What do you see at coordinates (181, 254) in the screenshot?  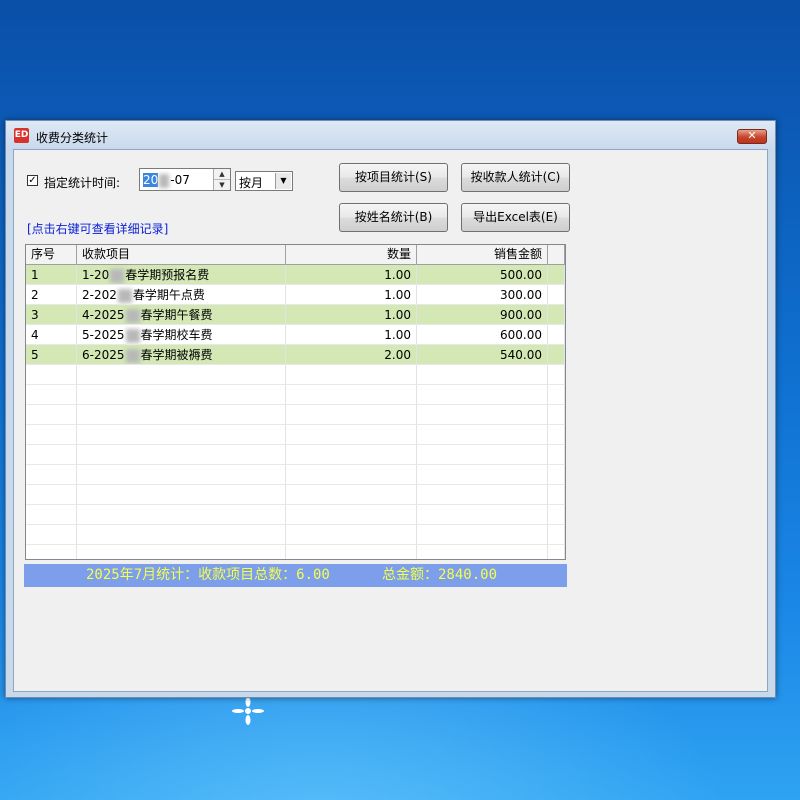 I see `header-item: 收款项目` at bounding box center [181, 254].